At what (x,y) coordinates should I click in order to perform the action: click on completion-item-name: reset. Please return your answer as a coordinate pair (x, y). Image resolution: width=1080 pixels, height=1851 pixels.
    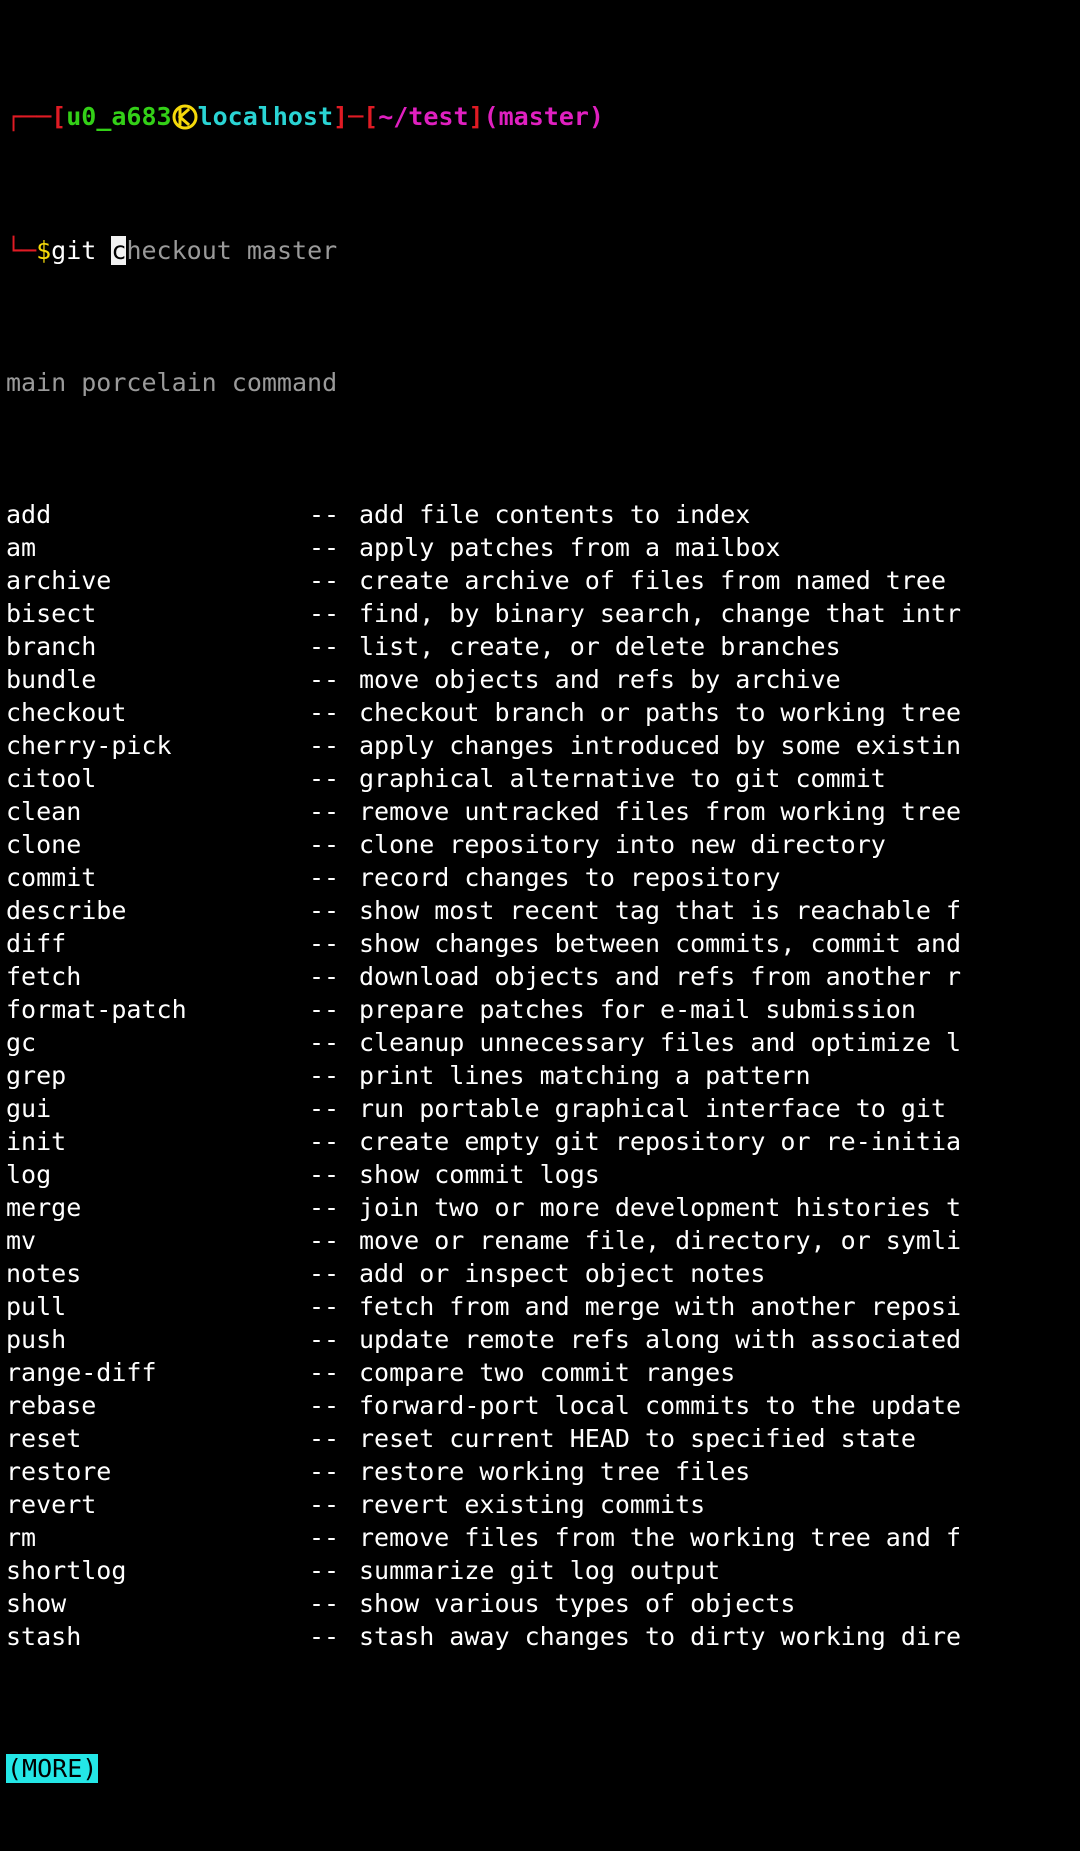
    Looking at the image, I should click on (157, 1438).